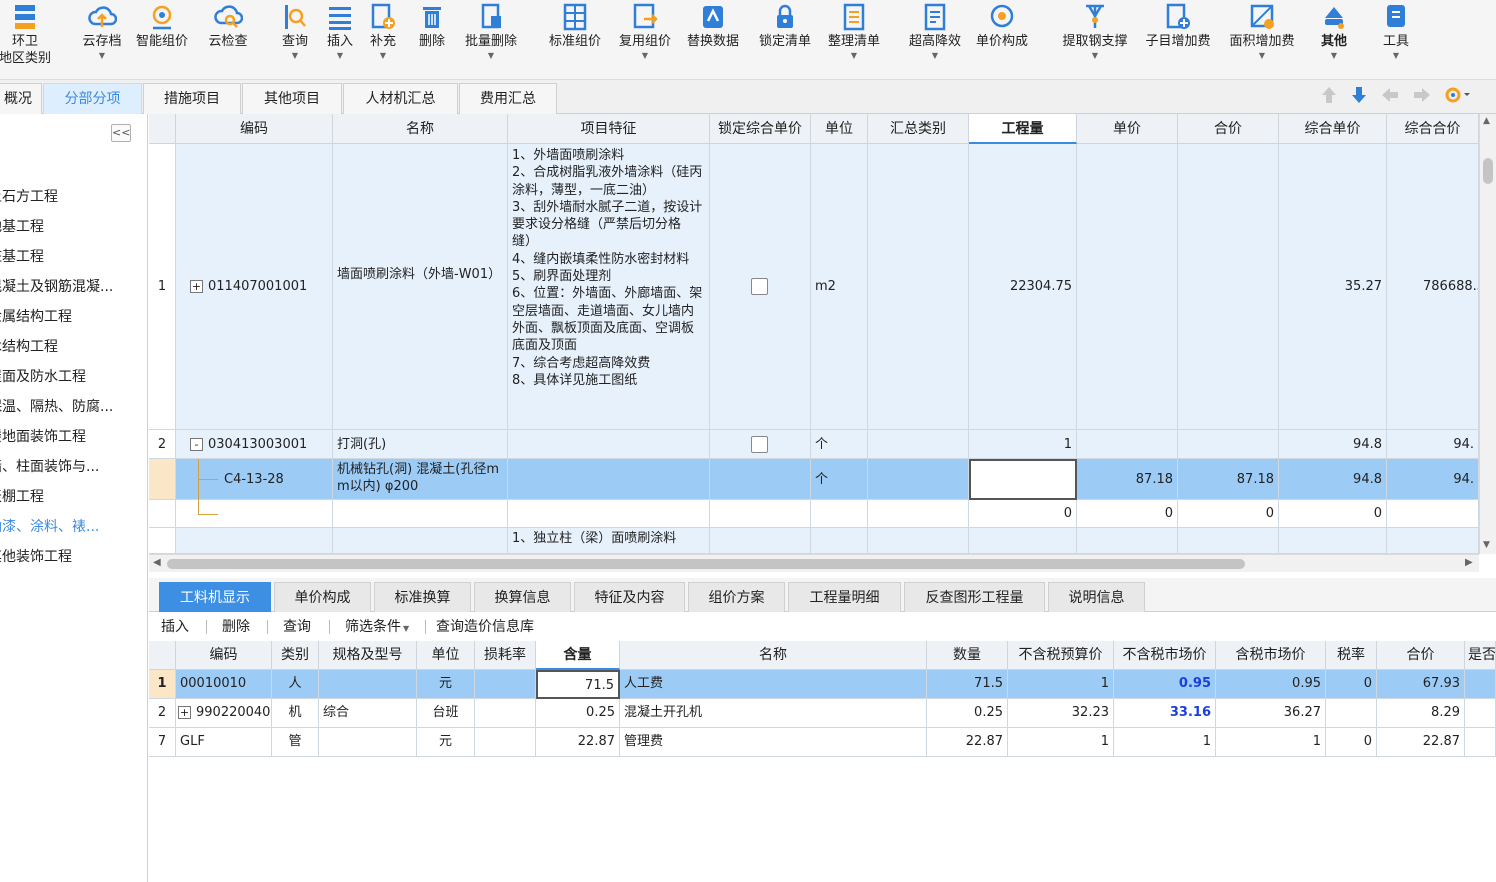  I want to click on cloud-check-button: 云检查, so click(228, 40).